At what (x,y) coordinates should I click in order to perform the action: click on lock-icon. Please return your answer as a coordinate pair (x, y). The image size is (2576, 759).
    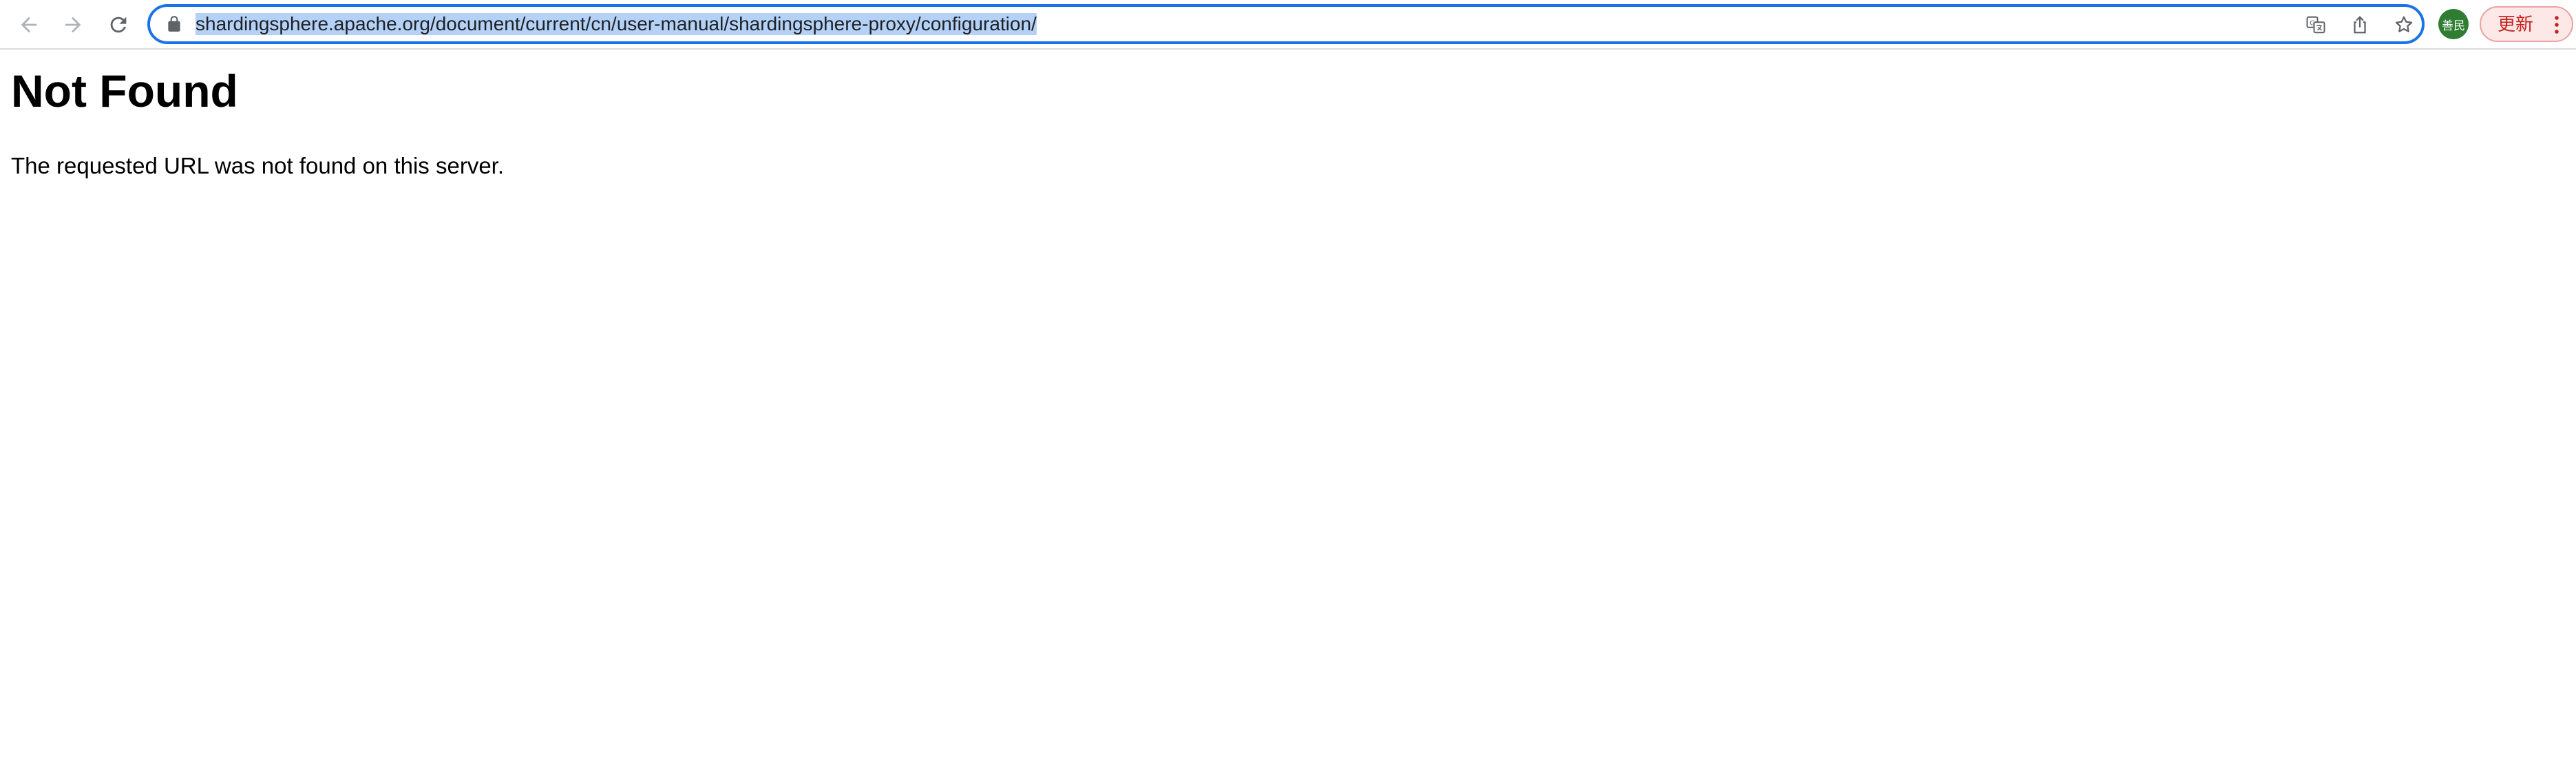
    Looking at the image, I should click on (174, 24).